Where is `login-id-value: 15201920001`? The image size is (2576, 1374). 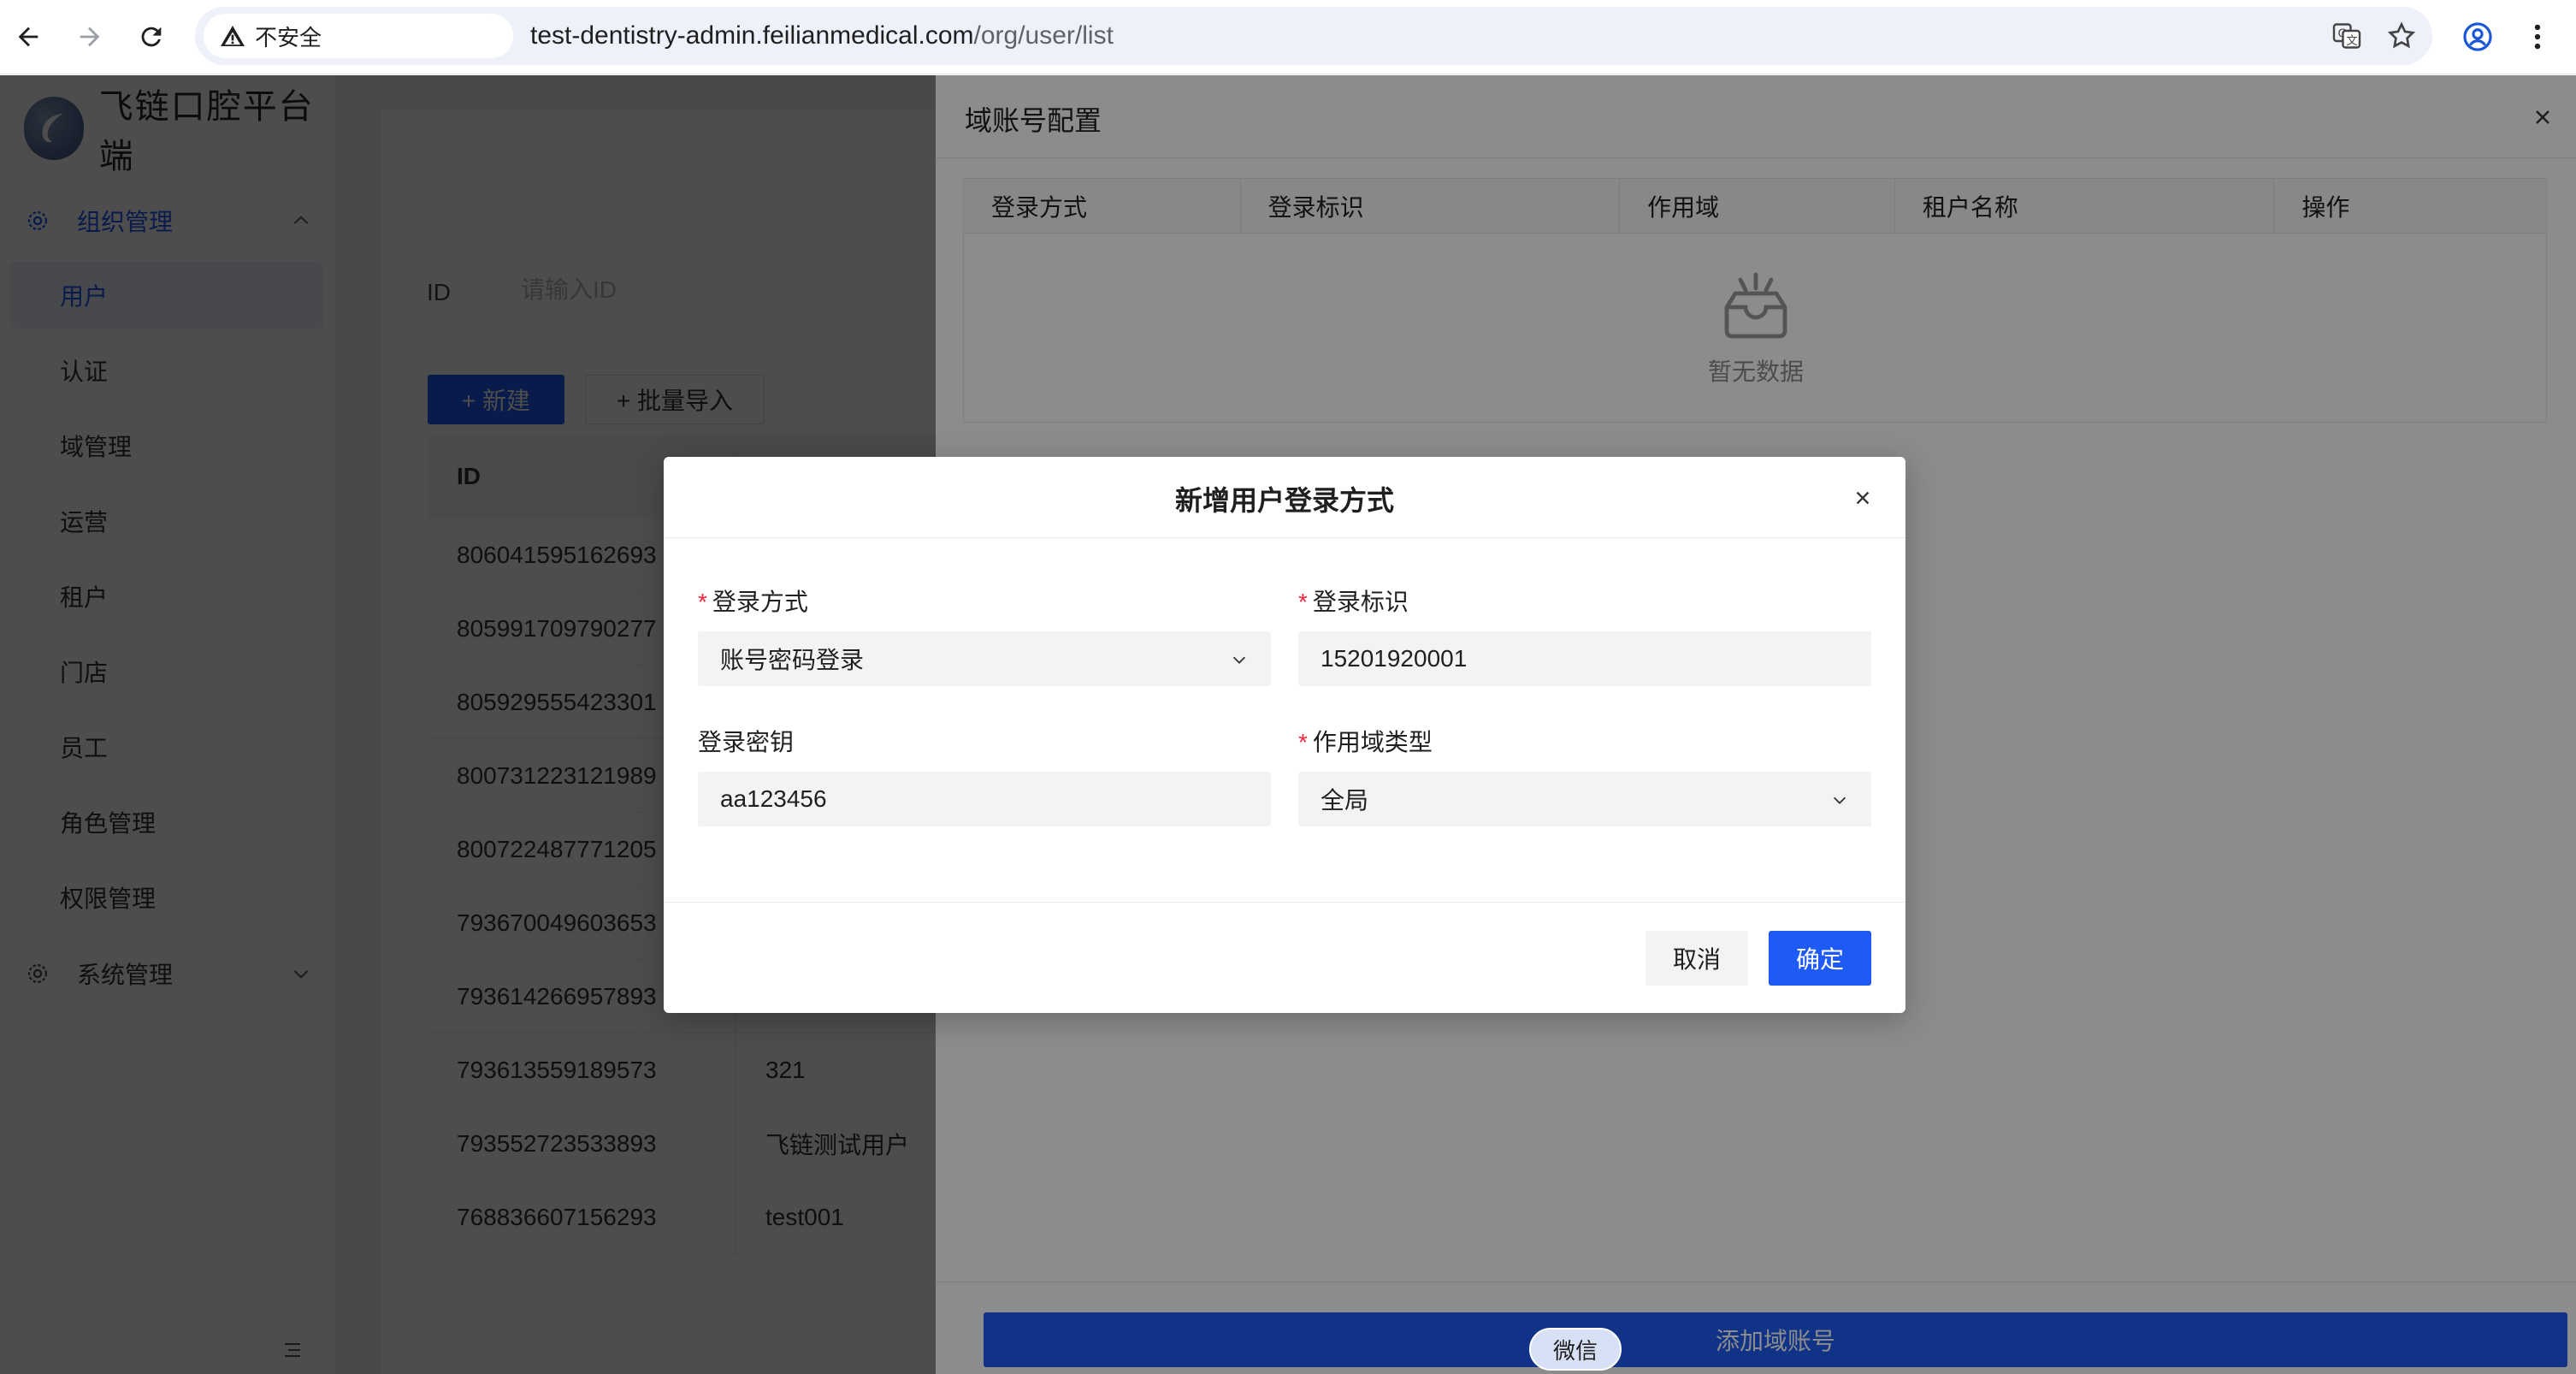
login-id-value: 15201920001 is located at coordinates (1394, 658).